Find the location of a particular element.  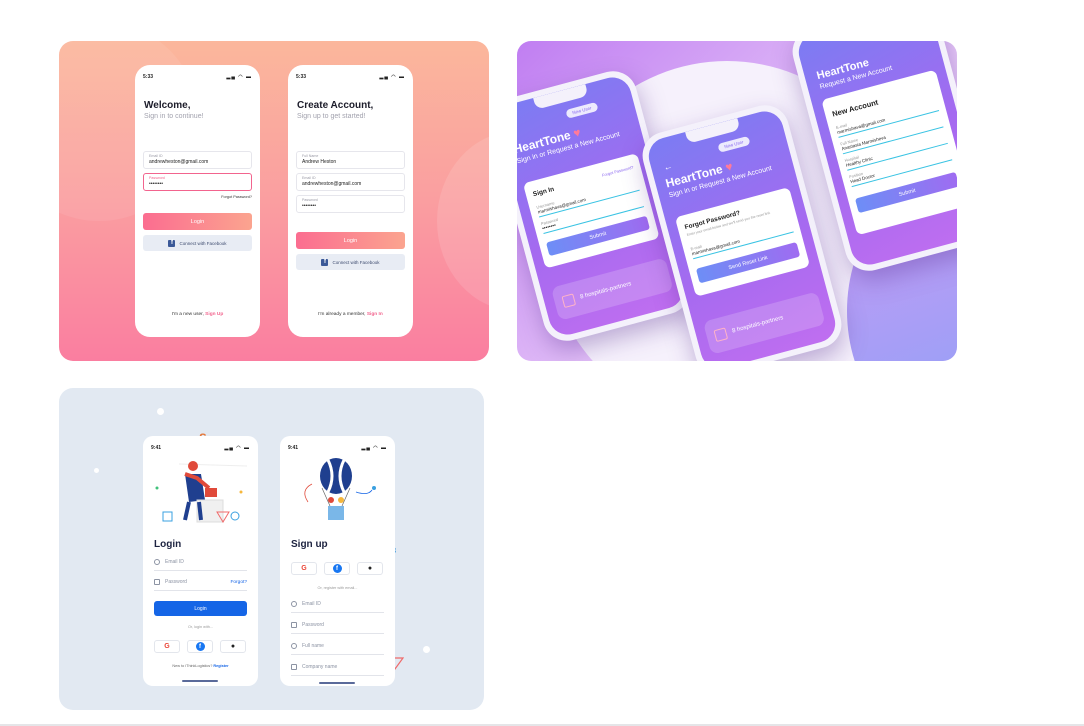

password-label: Password is located at coordinates (157, 178).